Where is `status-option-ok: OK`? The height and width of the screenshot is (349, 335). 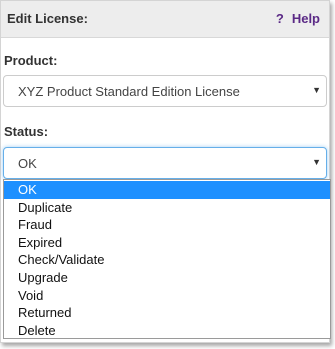 status-option-ok: OK is located at coordinates (167, 190).